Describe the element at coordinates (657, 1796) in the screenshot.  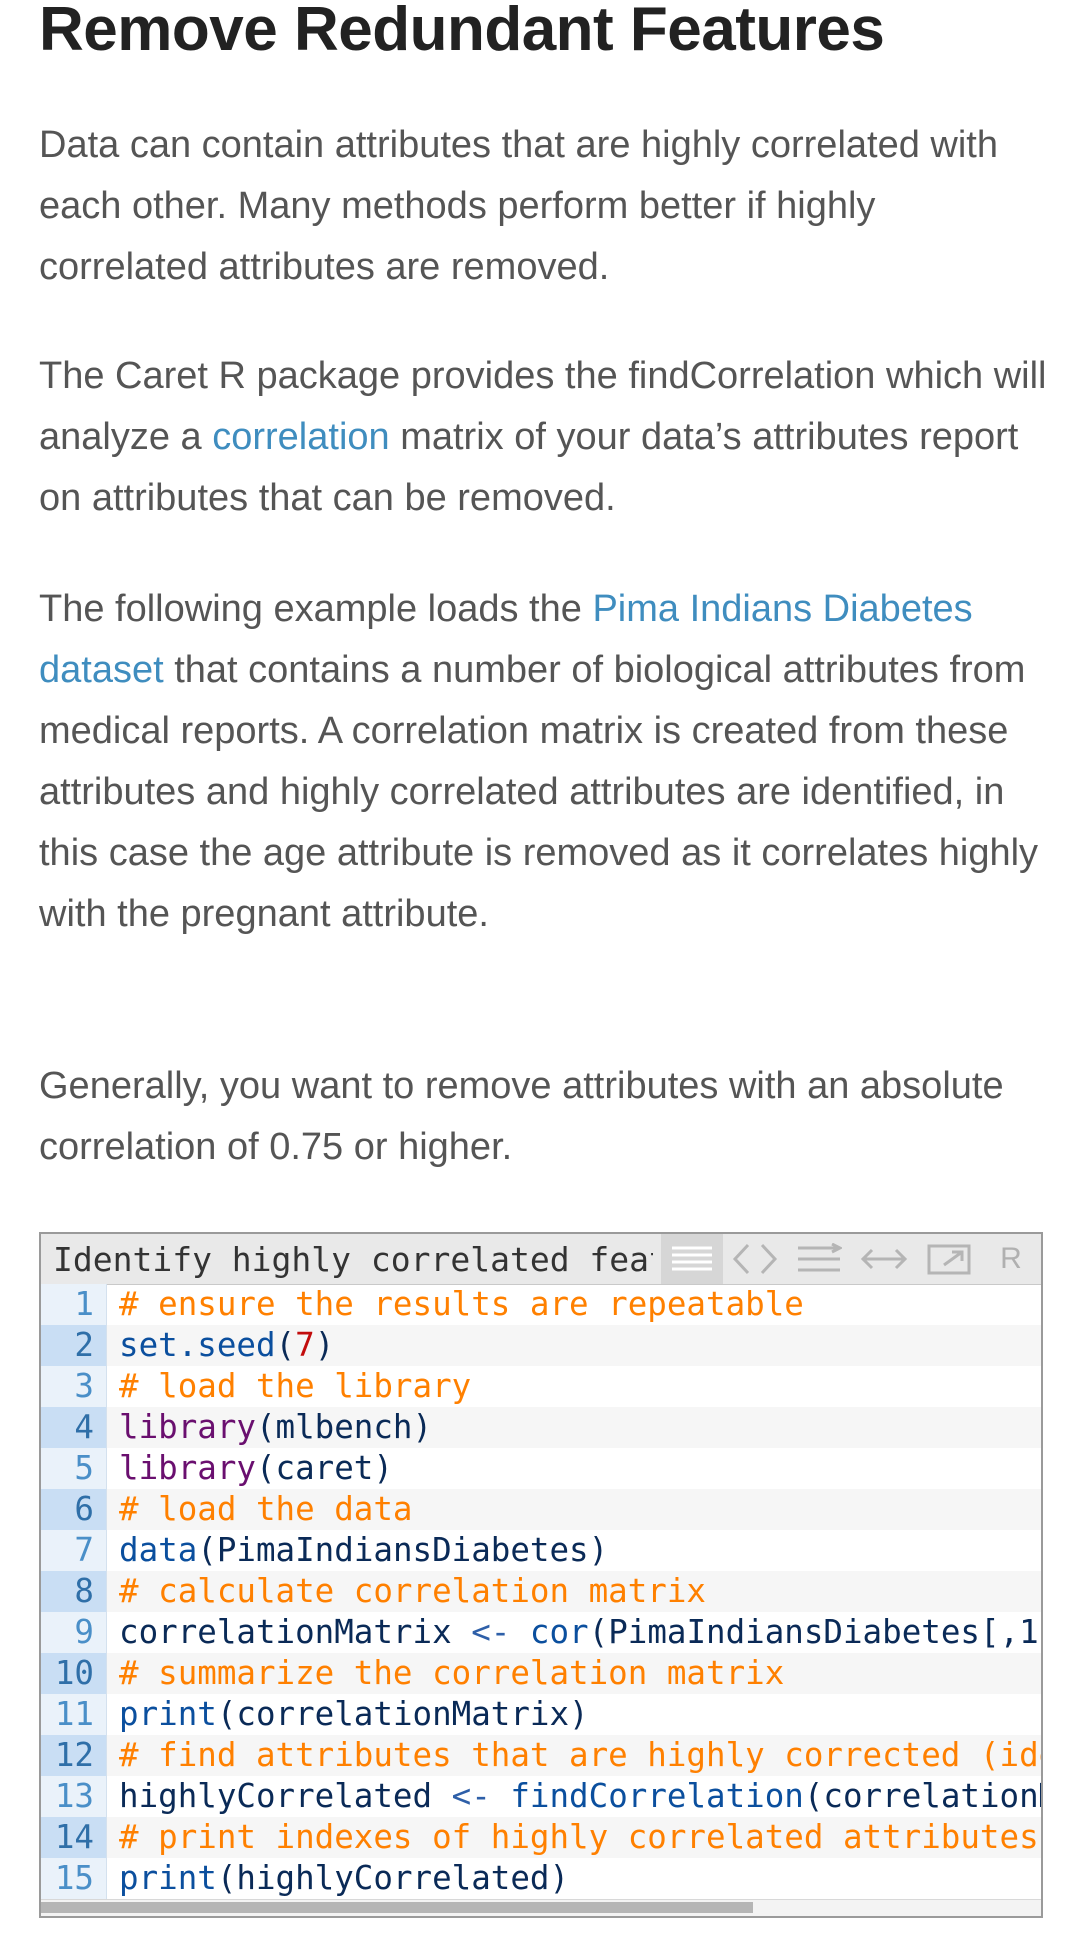
I see `code-token: findCorrelation` at that location.